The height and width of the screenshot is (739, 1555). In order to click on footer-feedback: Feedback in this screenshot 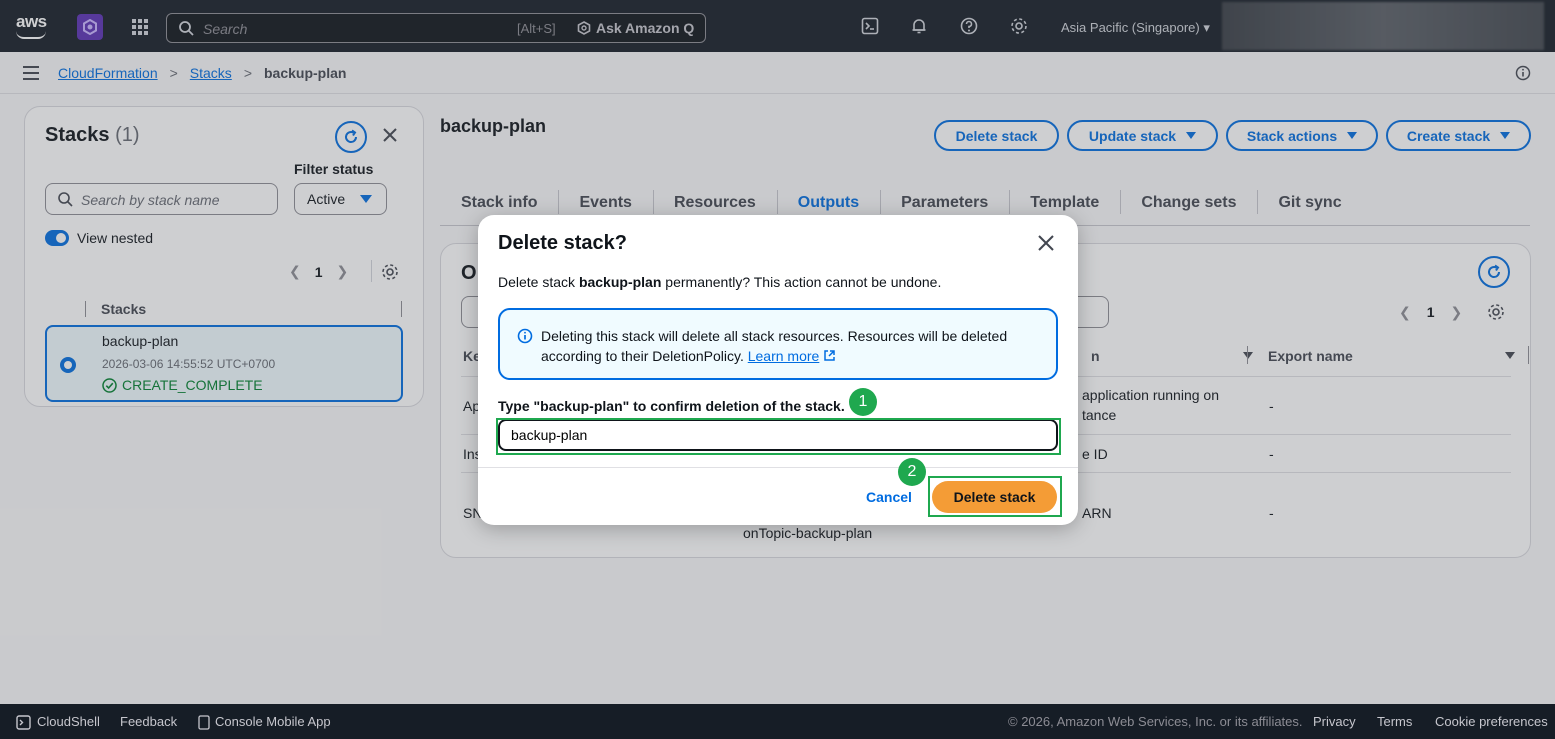, I will do `click(148, 721)`.